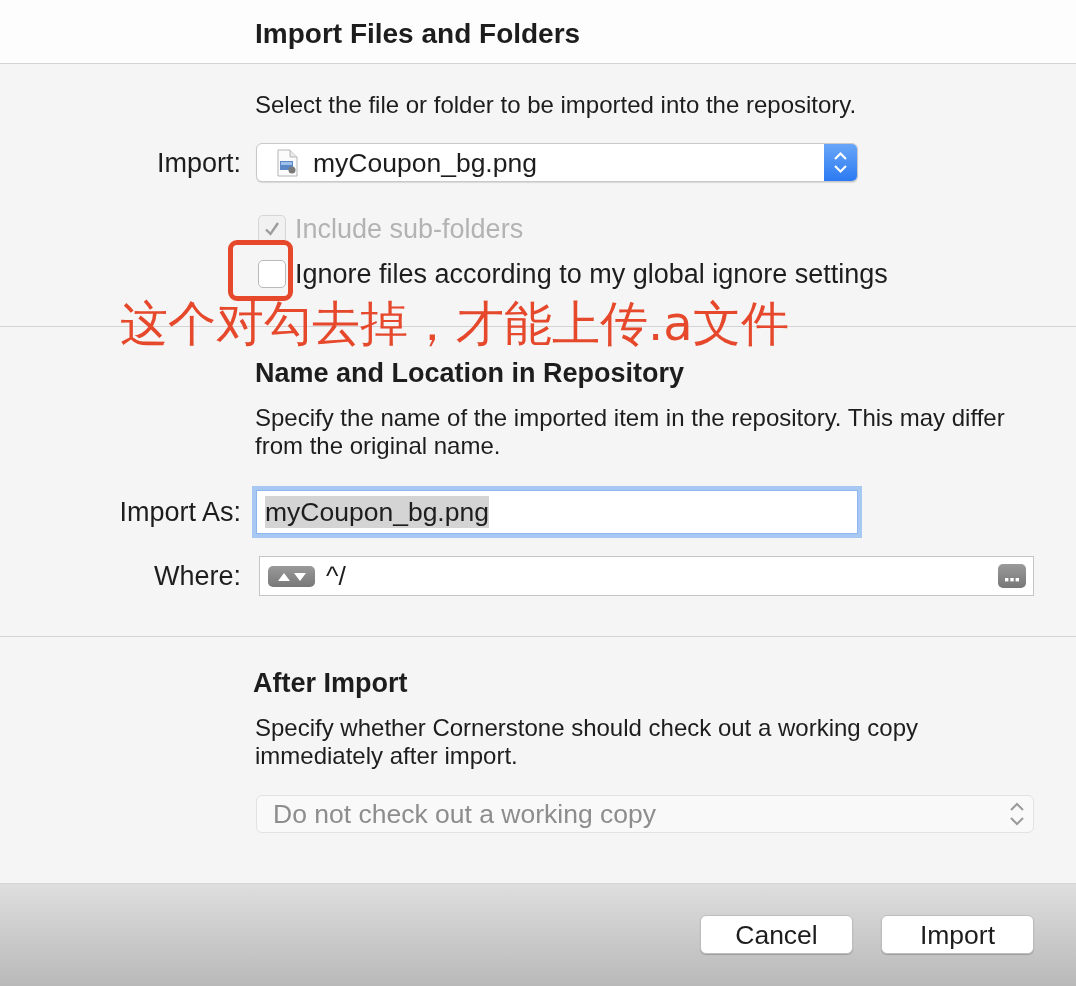  I want to click on where-field: ^/, so click(646, 576).